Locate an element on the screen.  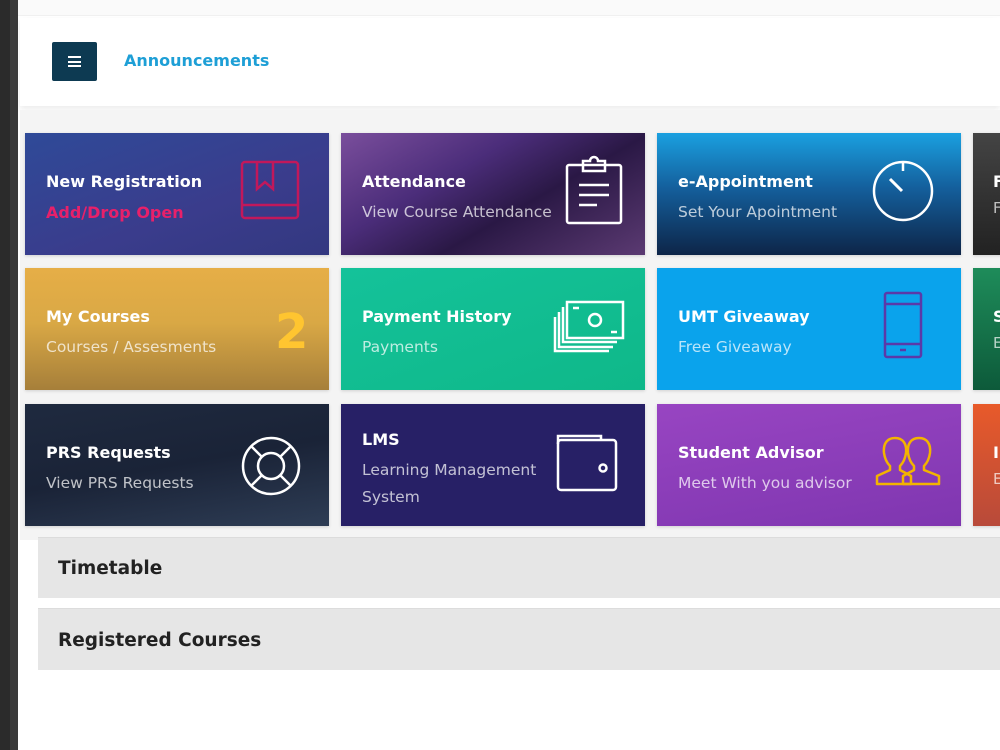
users-icon is located at coordinates (908, 461).